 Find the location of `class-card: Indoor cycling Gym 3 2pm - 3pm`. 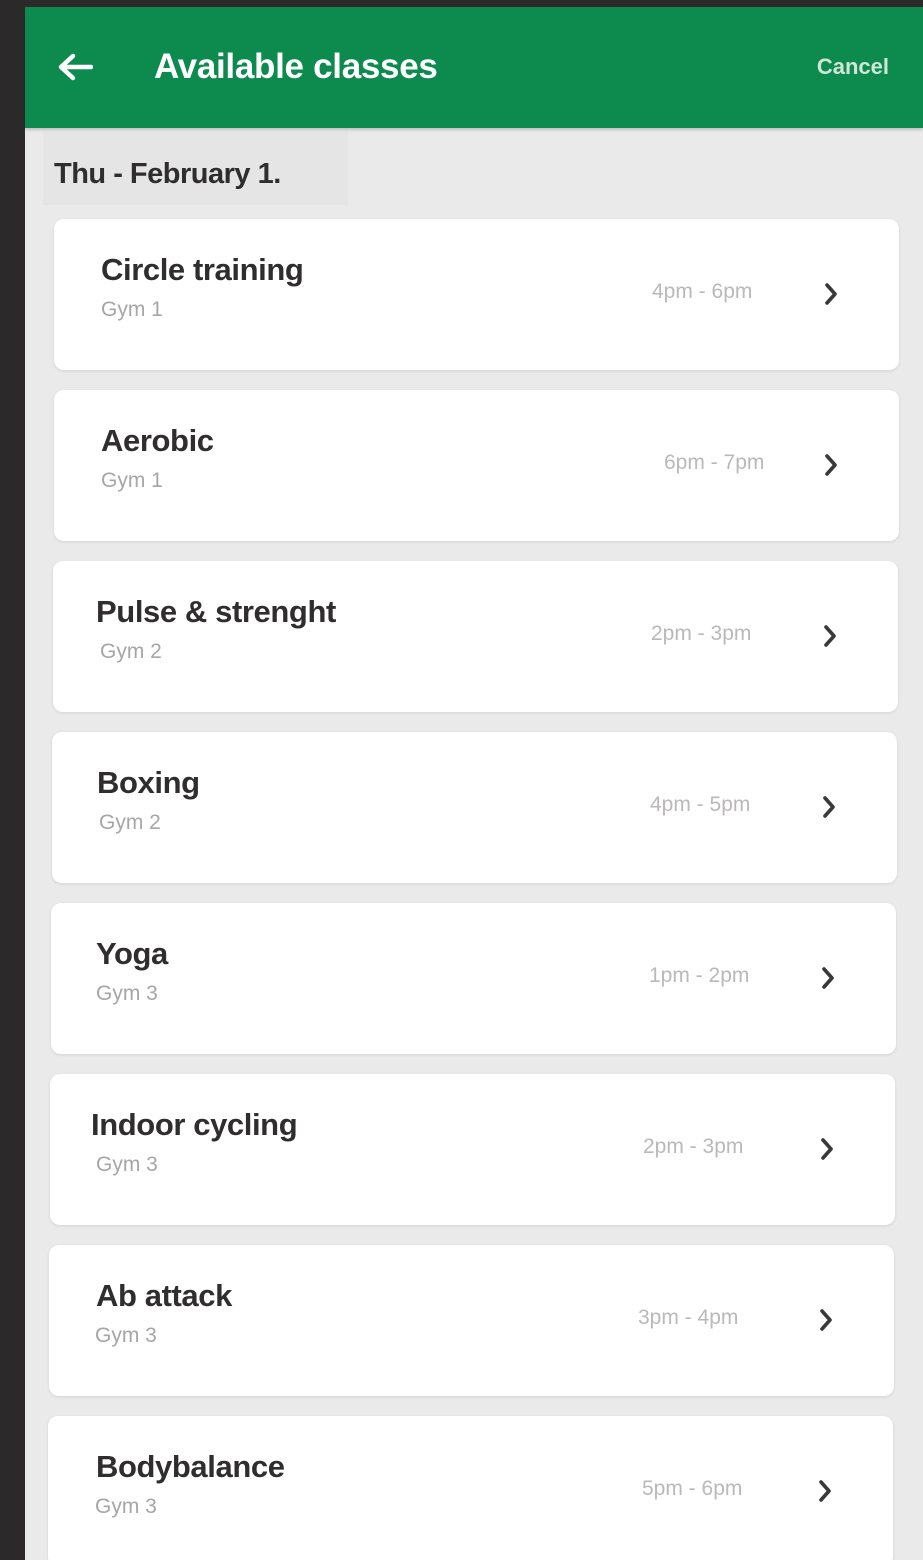

class-card: Indoor cycling Gym 3 2pm - 3pm is located at coordinates (472, 1149).